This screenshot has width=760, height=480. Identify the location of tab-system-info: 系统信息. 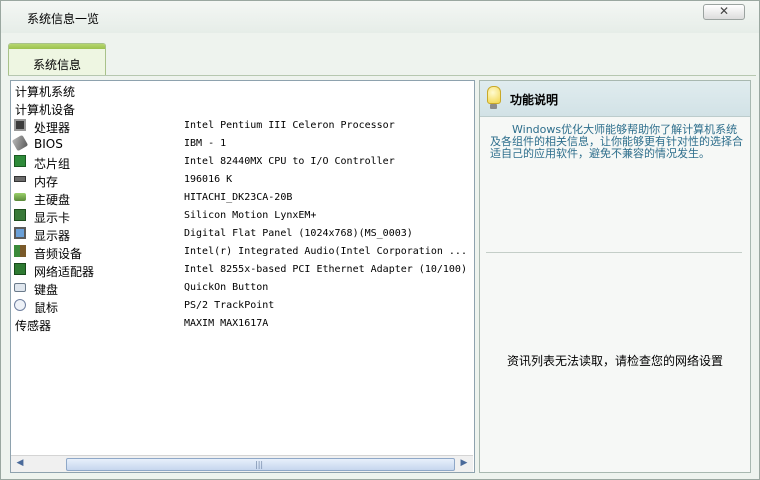
(57, 59).